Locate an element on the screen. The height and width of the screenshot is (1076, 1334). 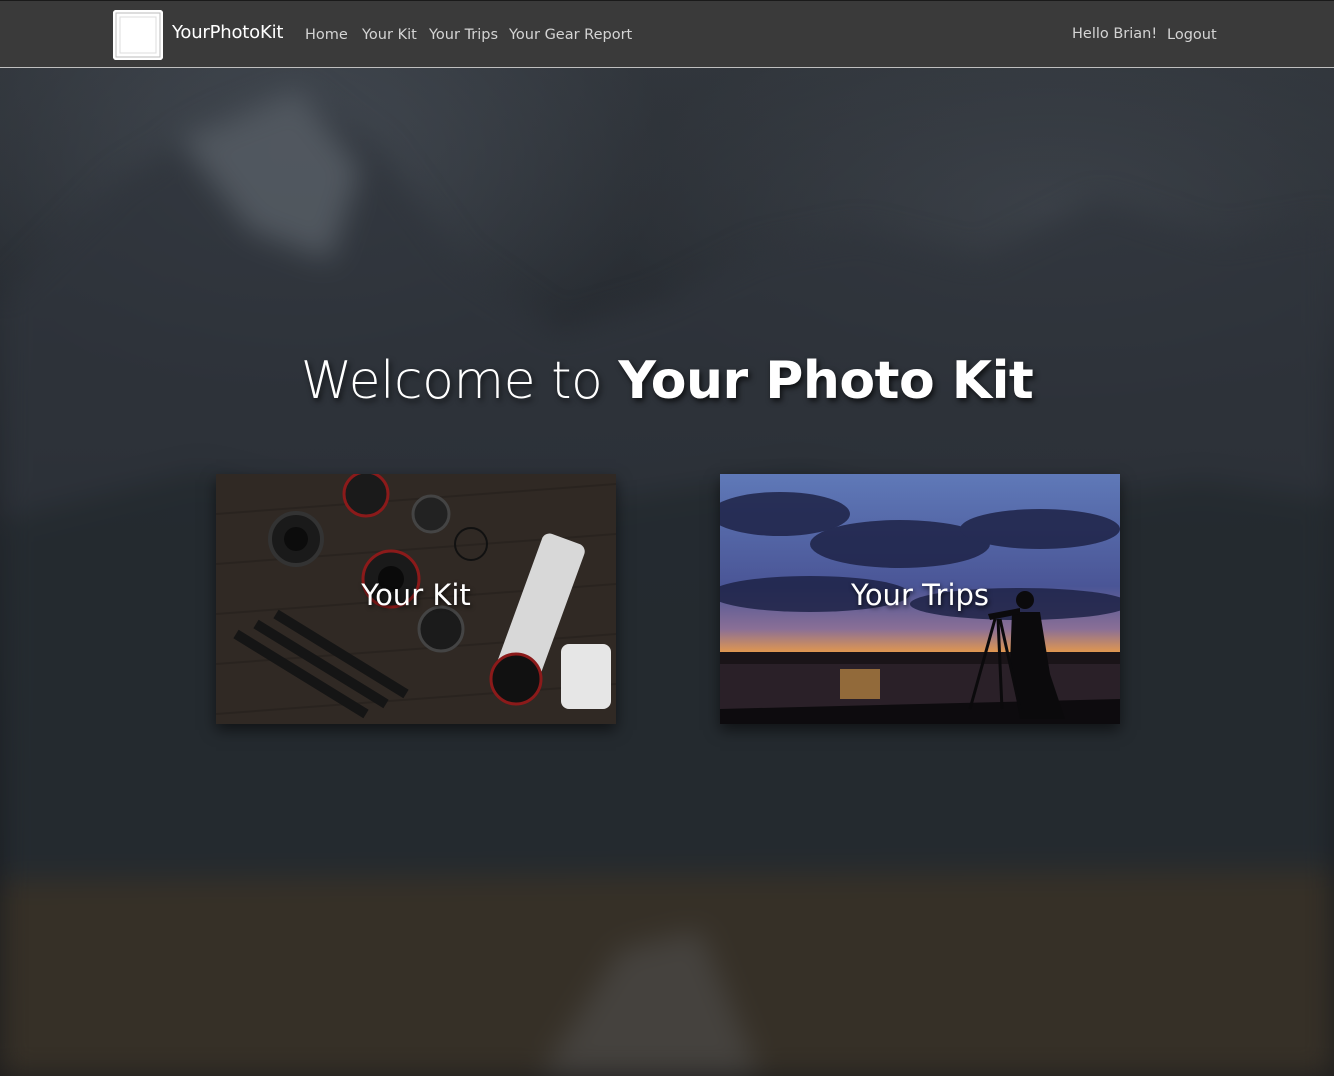
card-your-kit: Your Kit is located at coordinates (416, 599).